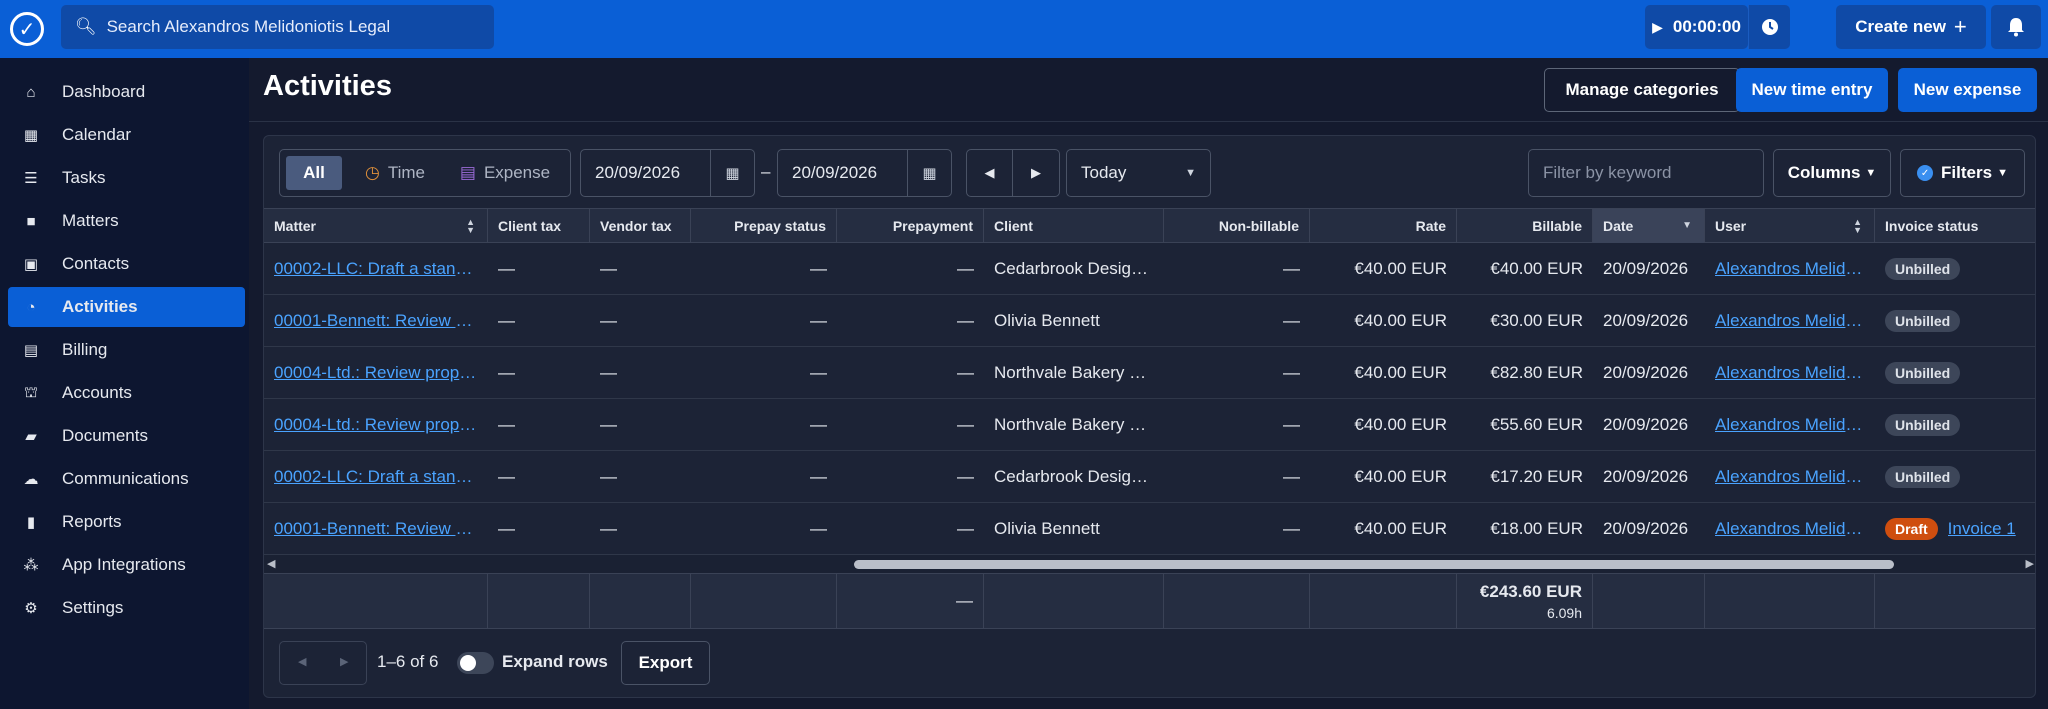 The image size is (2048, 709). I want to click on sidebar-item-app-integrations: ⁂ App Integrations, so click(126, 565).